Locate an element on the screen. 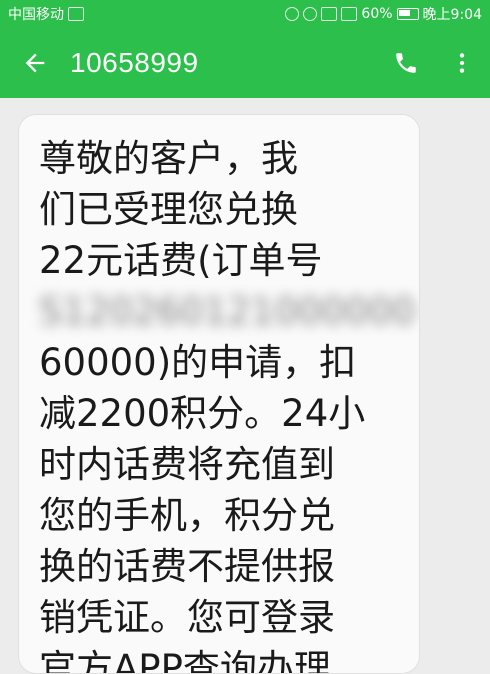 This screenshot has width=490, height=674. conversation-title: 10658999 is located at coordinates (134, 62).